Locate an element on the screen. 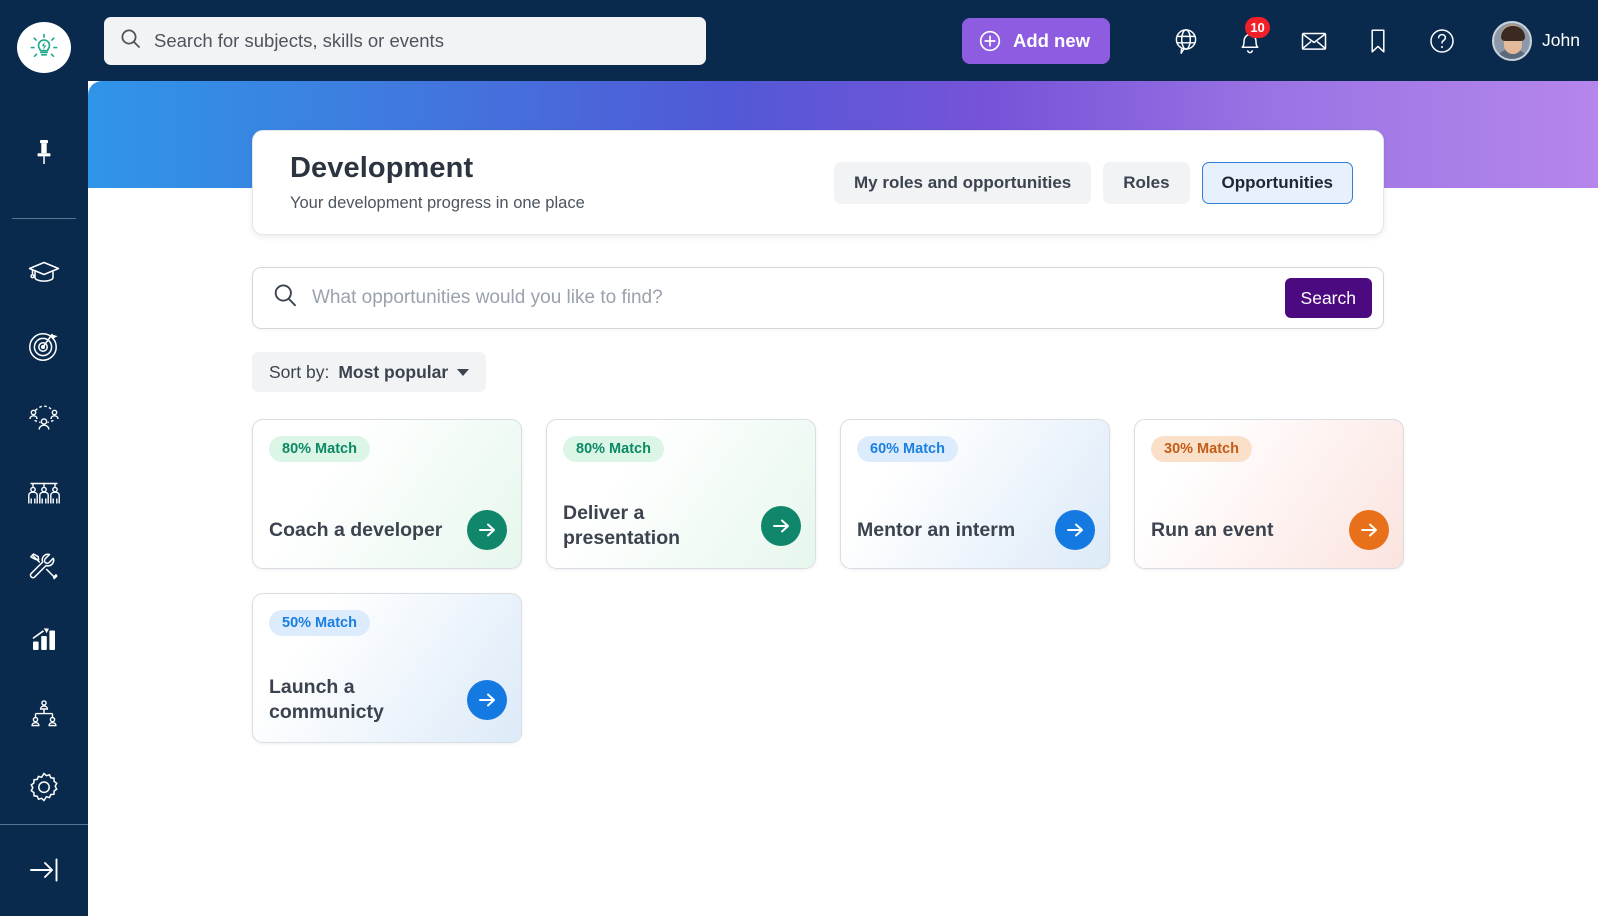 This screenshot has height=916, width=1598. target-goal-icon is located at coordinates (43, 346).